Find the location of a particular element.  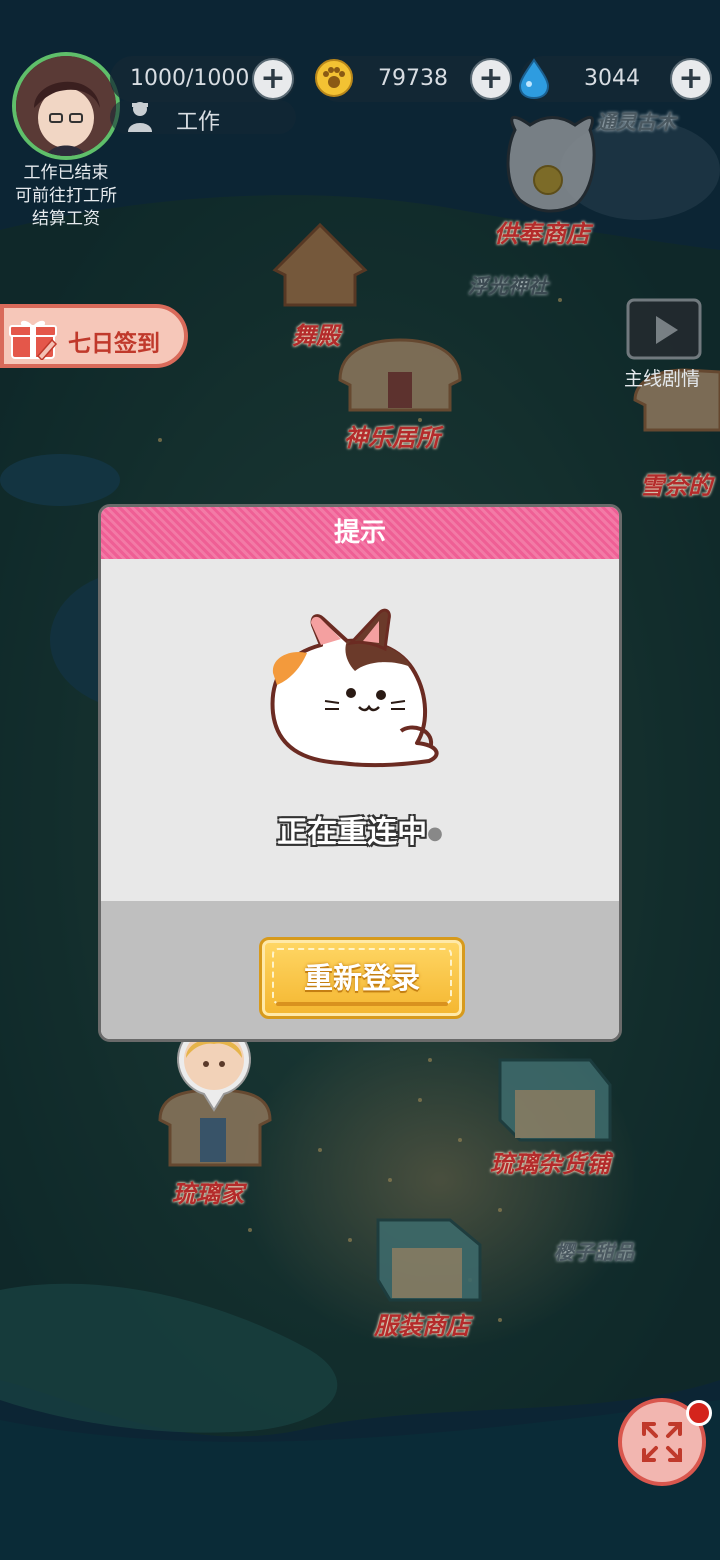

paw-coin-icon is located at coordinates (334, 78).